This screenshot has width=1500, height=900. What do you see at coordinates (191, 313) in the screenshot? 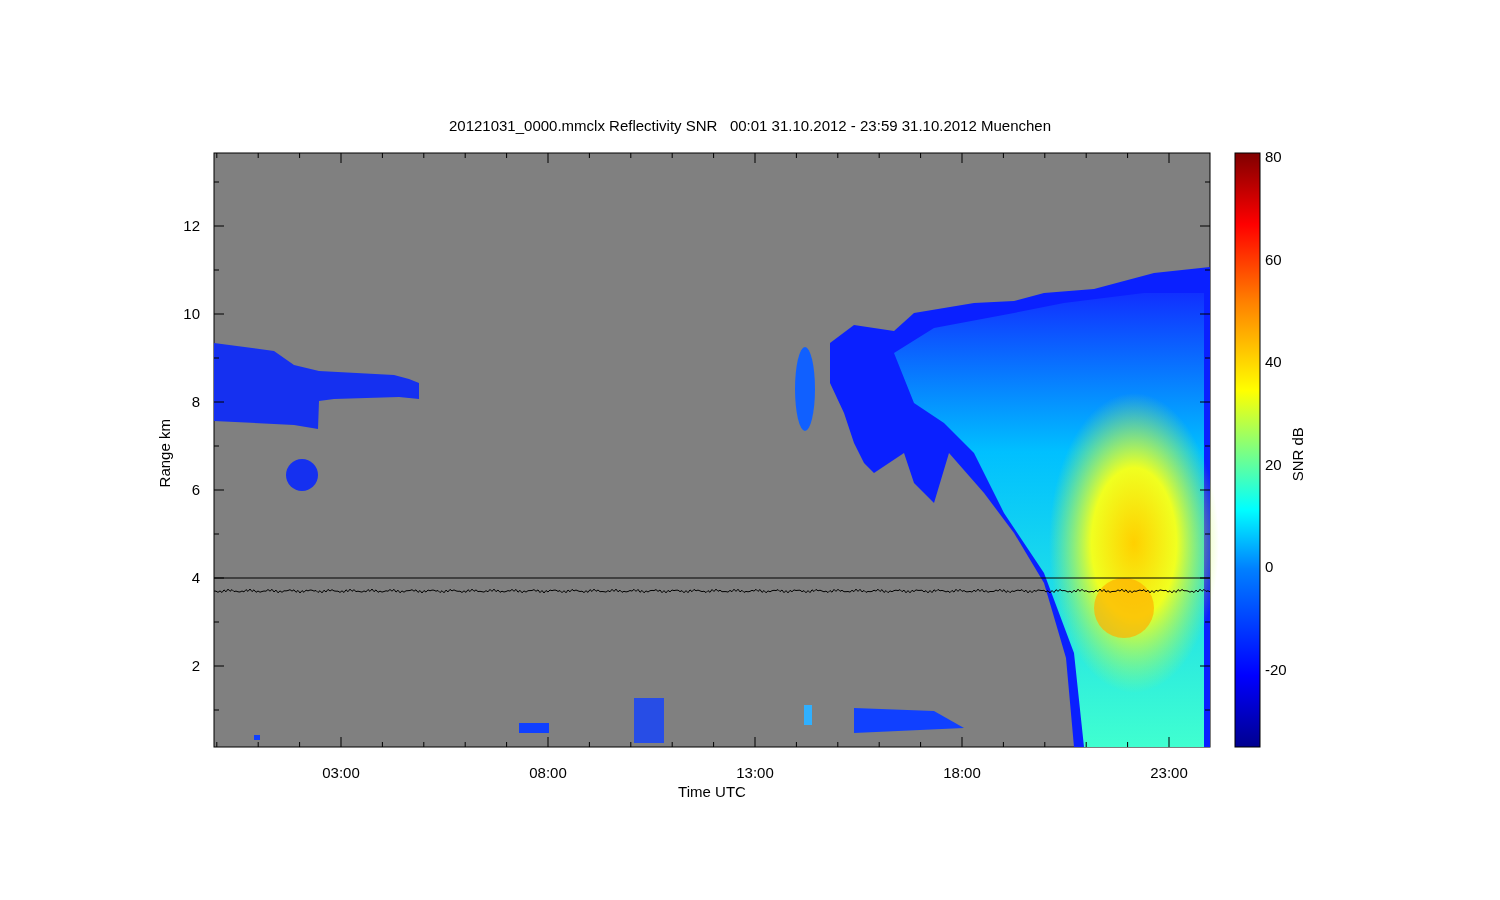
I see `y-tick-label: 10` at bounding box center [191, 313].